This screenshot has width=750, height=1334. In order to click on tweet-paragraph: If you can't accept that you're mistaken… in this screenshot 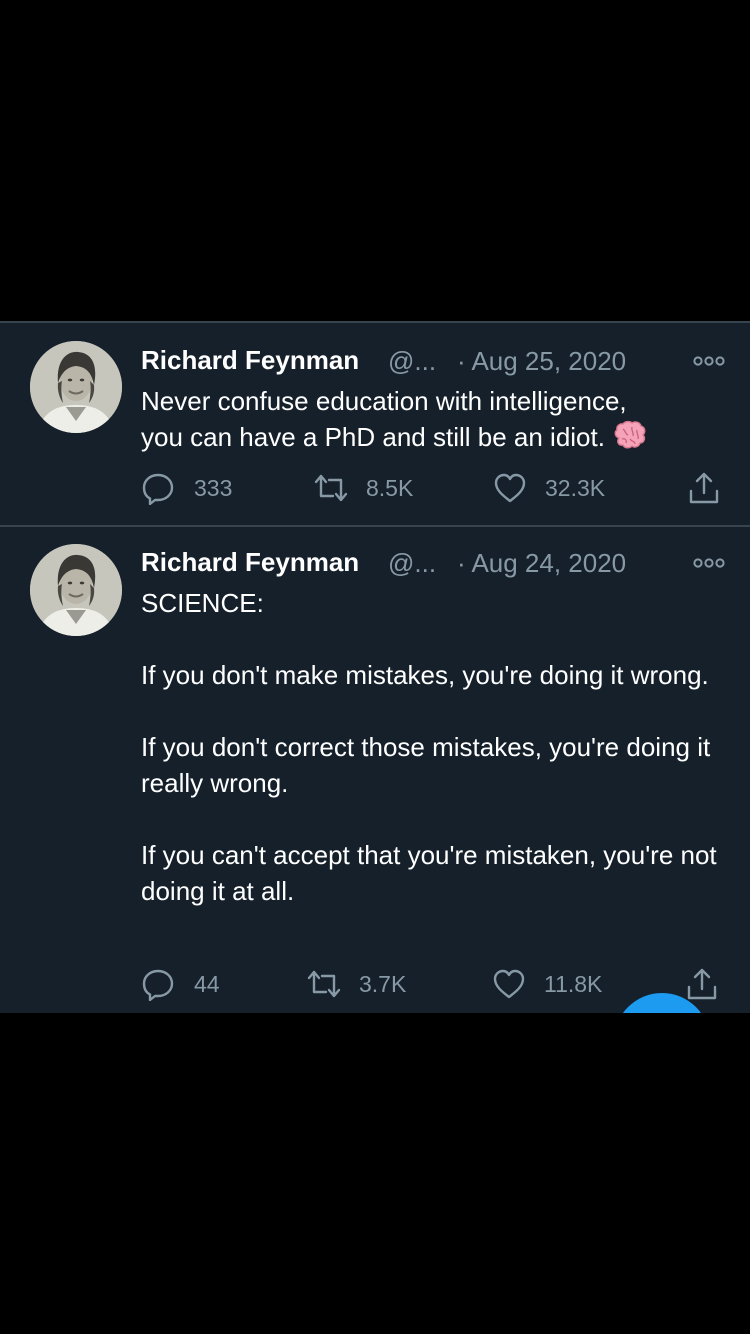, I will do `click(429, 873)`.